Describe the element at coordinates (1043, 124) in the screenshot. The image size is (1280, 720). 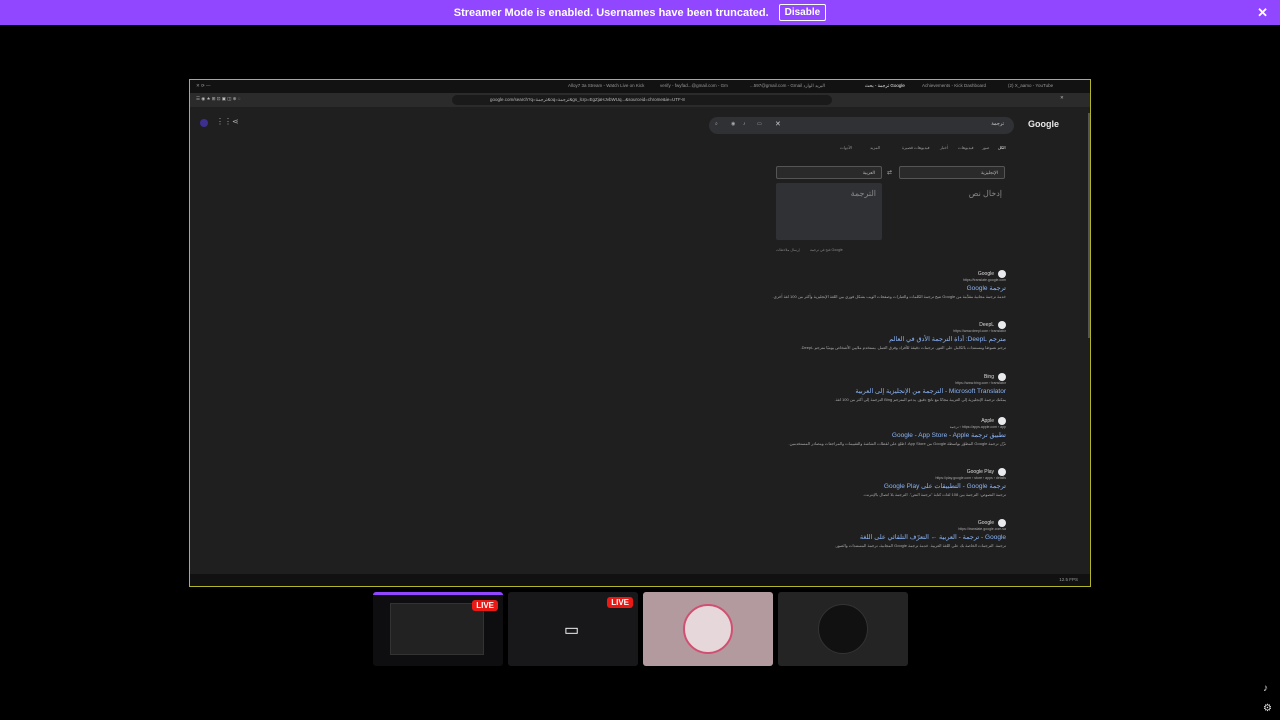
I see `google-logo: Google` at that location.